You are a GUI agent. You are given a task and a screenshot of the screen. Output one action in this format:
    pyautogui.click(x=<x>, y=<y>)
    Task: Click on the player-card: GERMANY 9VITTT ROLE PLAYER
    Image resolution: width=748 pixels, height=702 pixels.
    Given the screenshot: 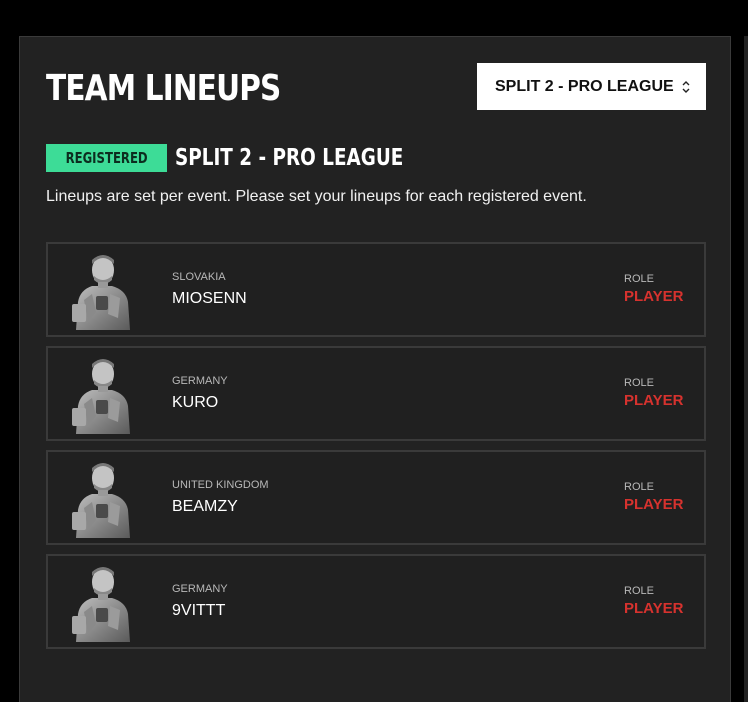 What is the action you would take?
    pyautogui.click(x=376, y=601)
    